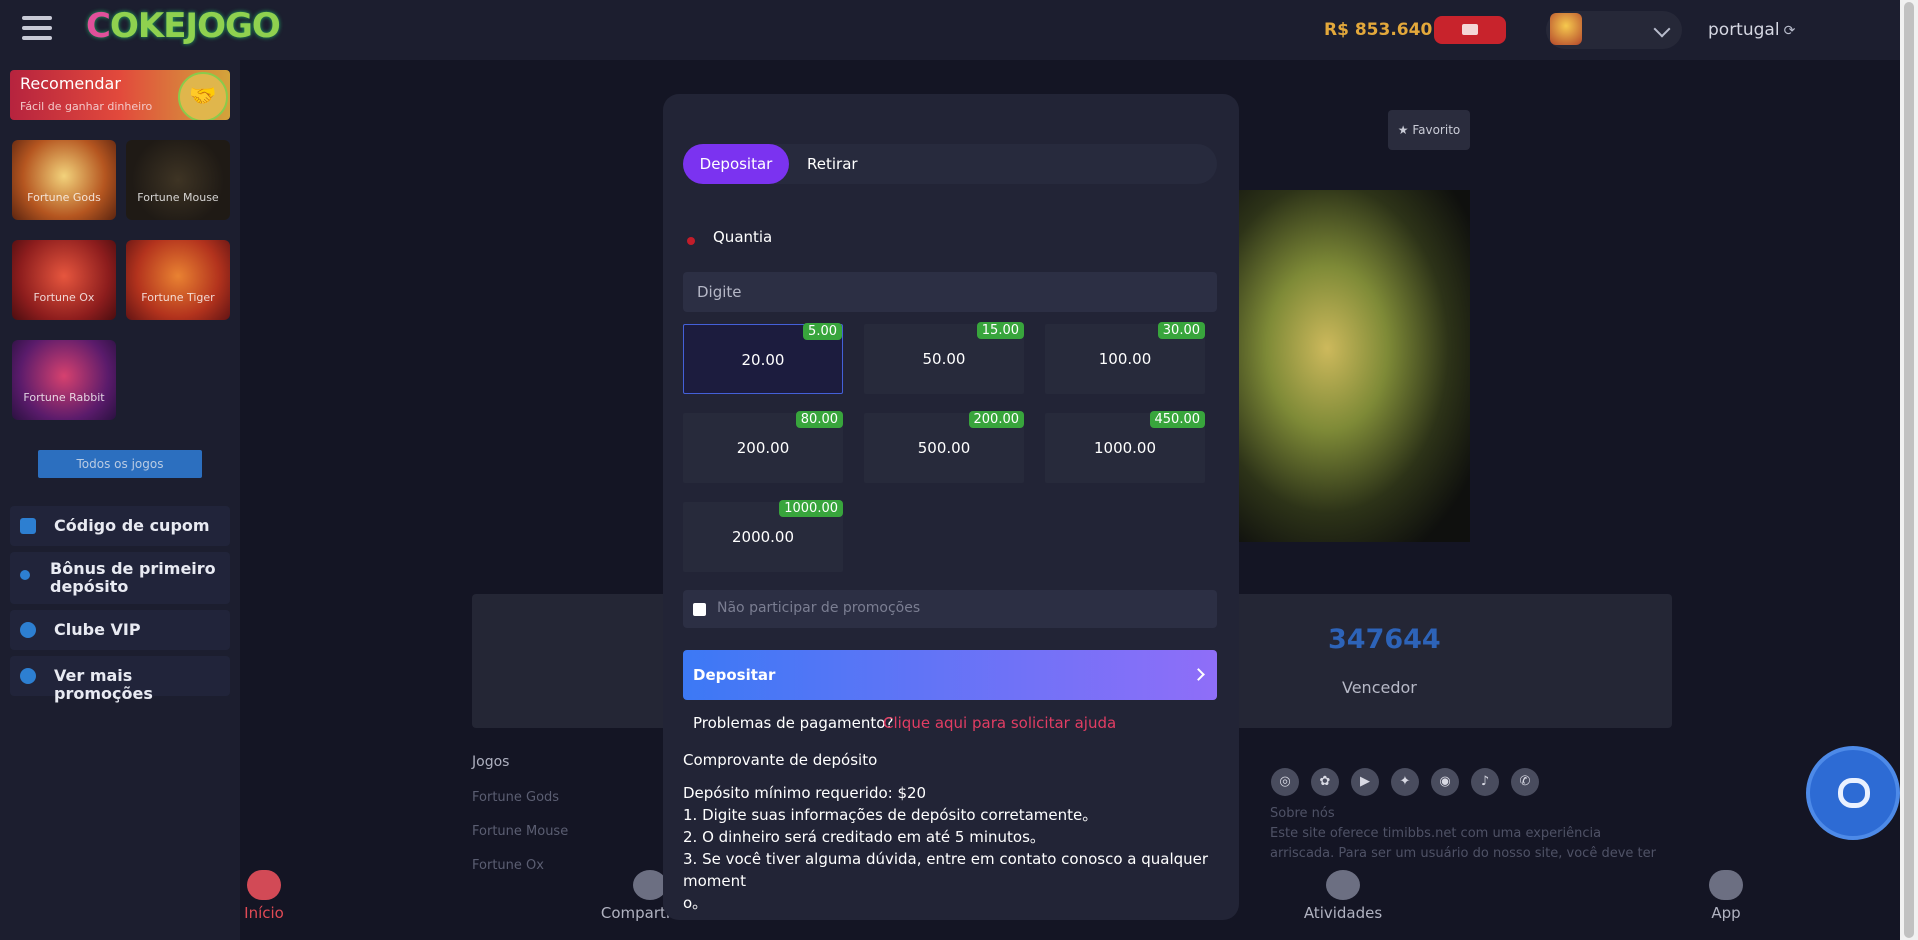  What do you see at coordinates (178, 280) in the screenshot?
I see `game-tile-fortune-tiger: Fortune Tiger` at bounding box center [178, 280].